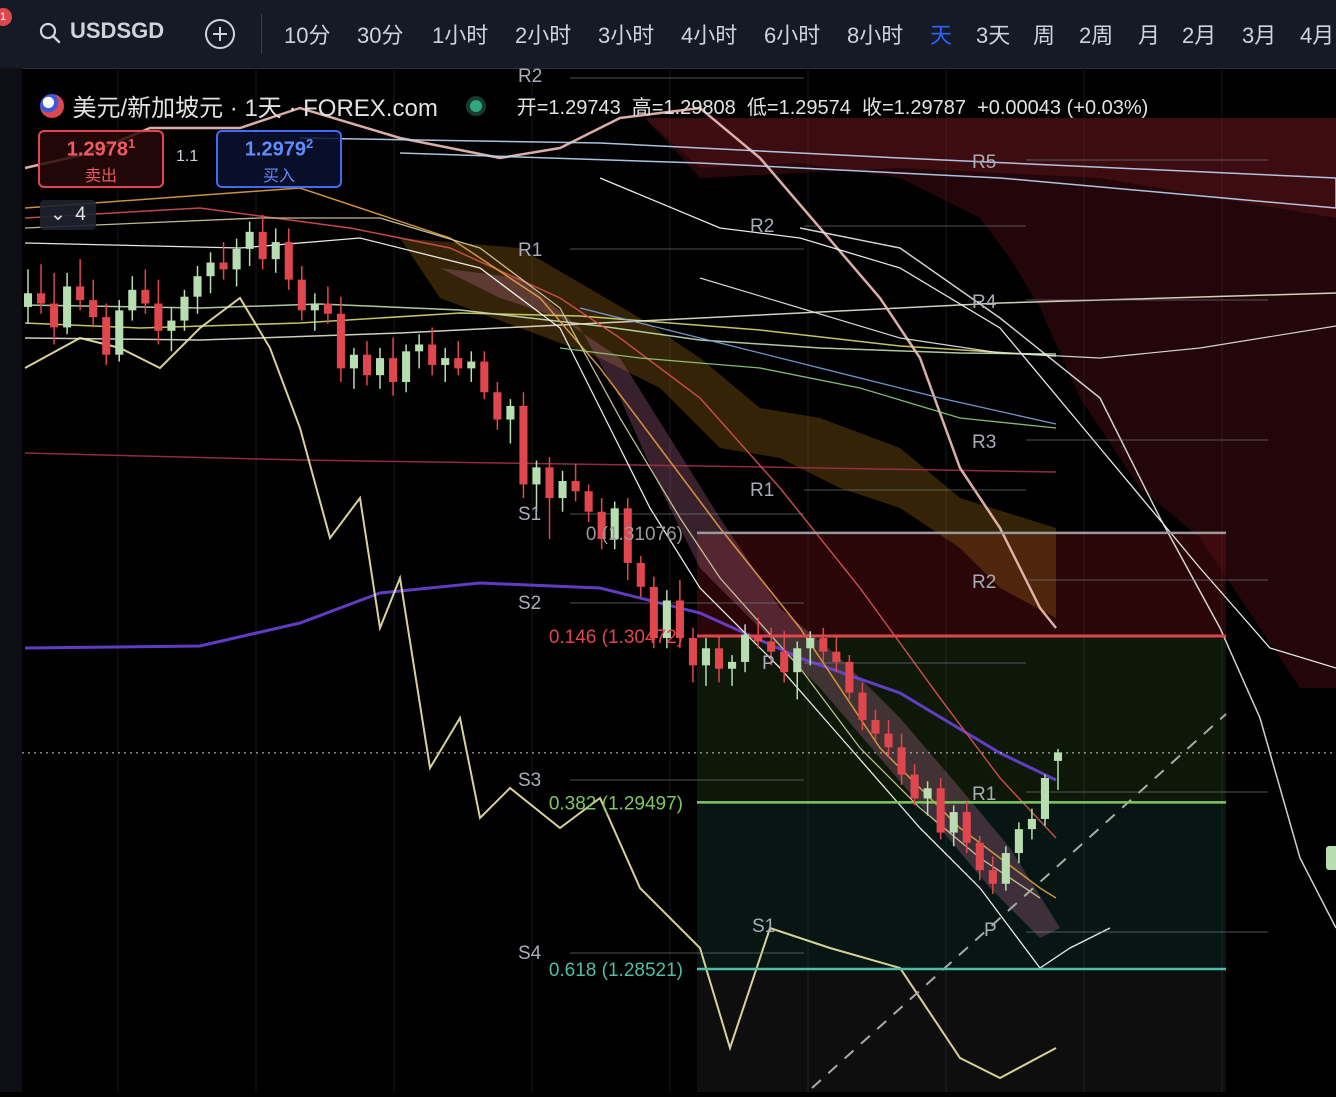  I want to click on interval-1: 30分, so click(380, 34).